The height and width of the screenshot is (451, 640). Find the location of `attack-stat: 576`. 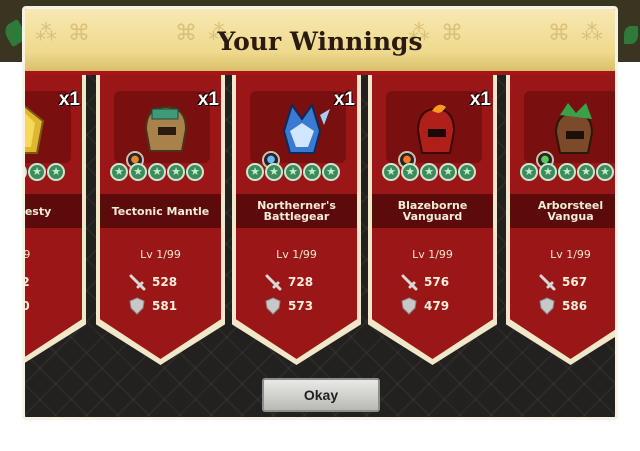

attack-stat: 576 is located at coordinates (424, 282).